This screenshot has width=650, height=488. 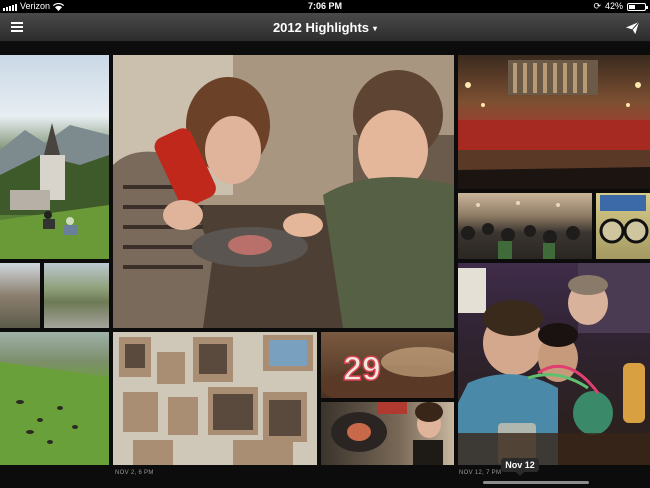 What do you see at coordinates (54, 157) in the screenshot?
I see `photo-church-landscape` at bounding box center [54, 157].